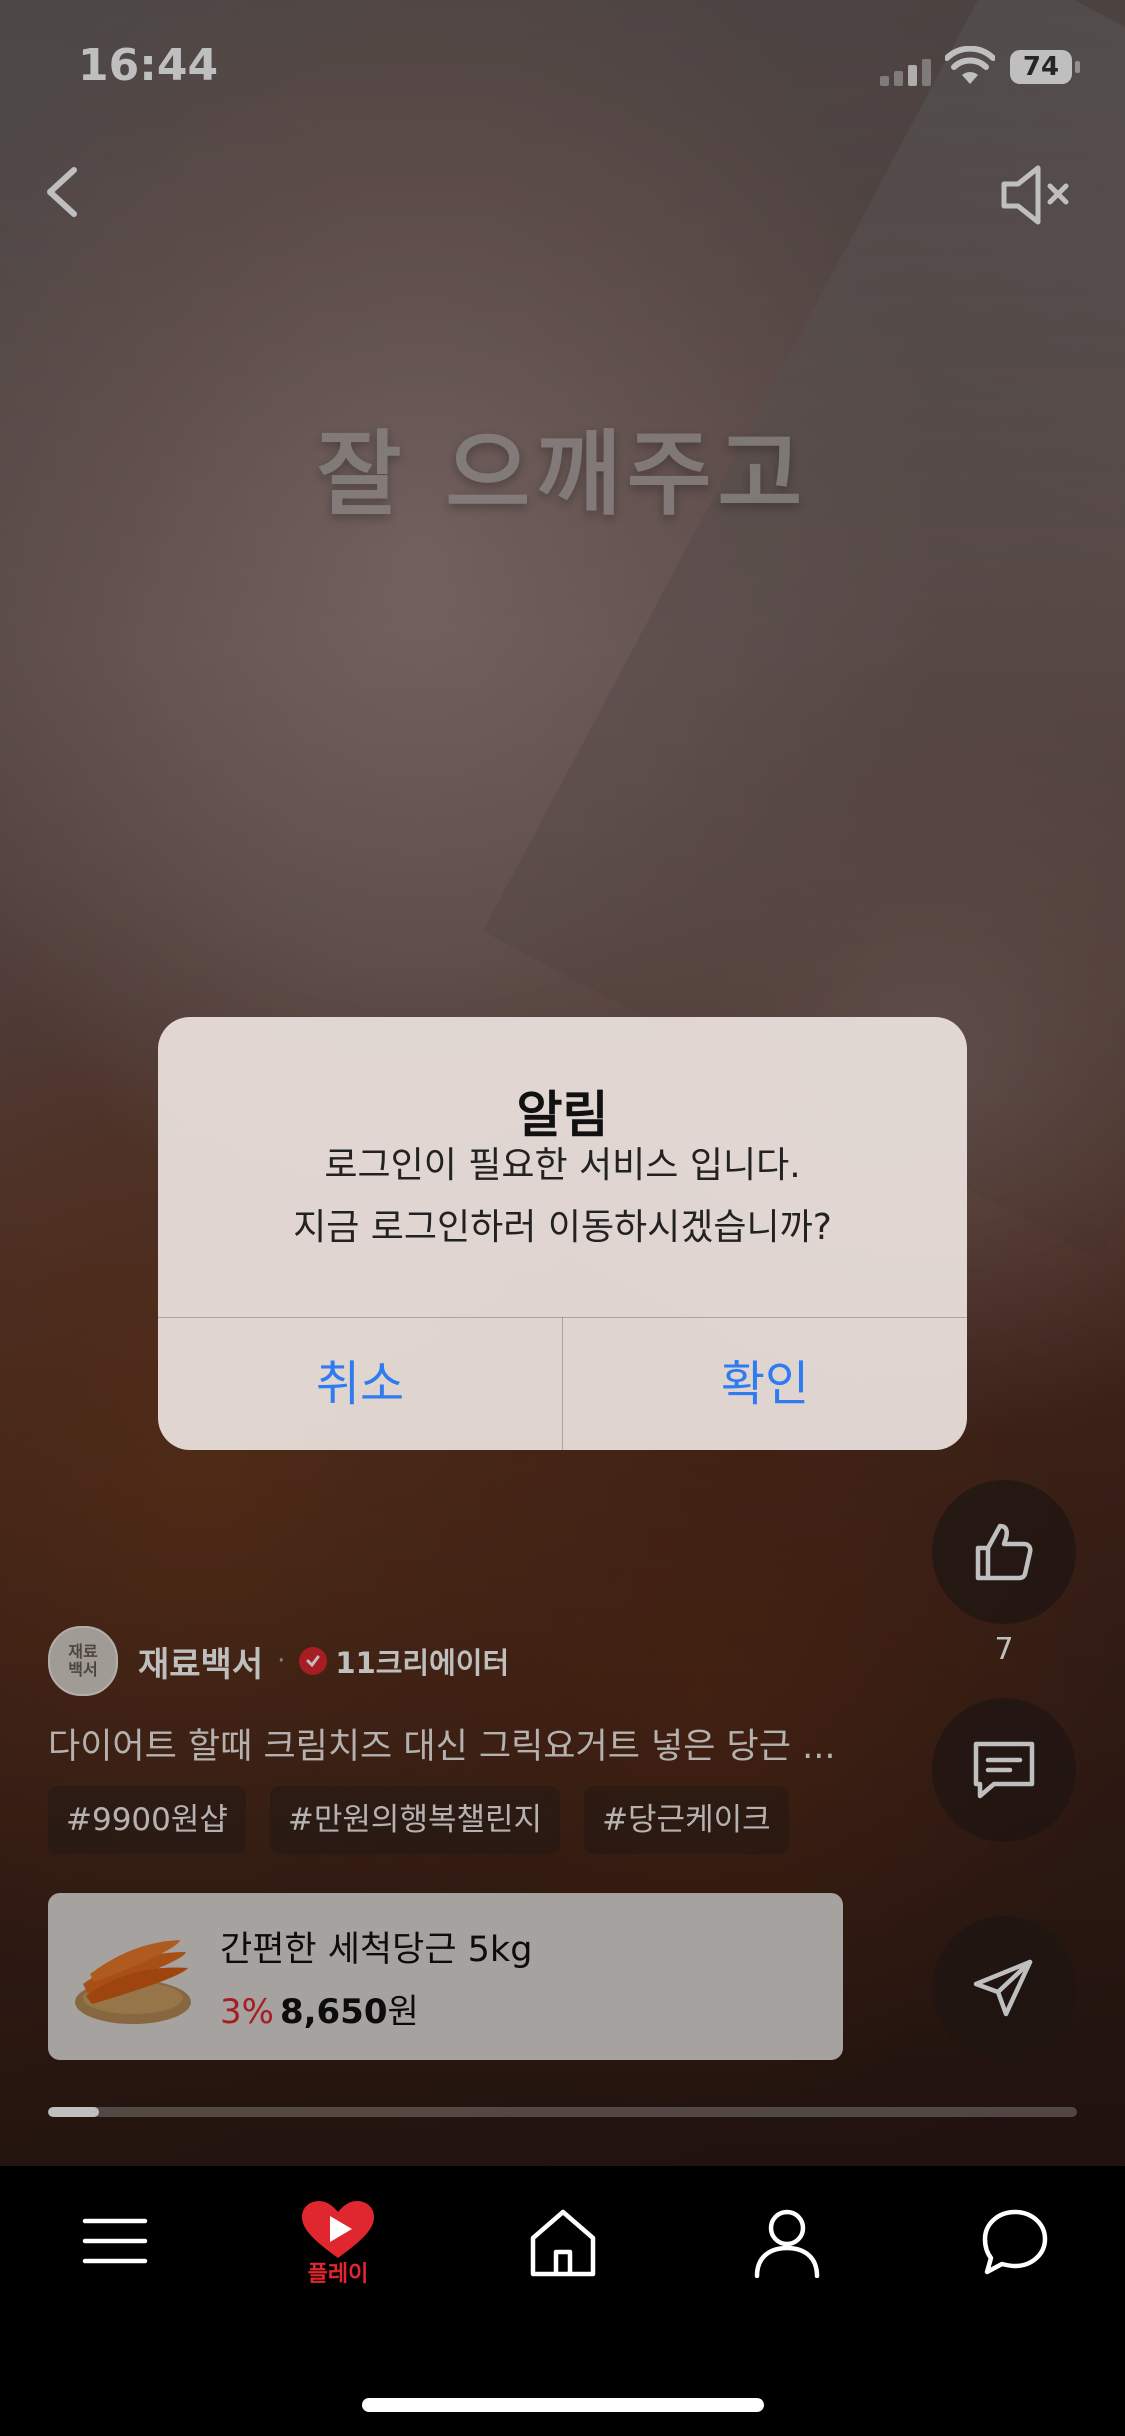  I want to click on play-heart-icon, so click(338, 2229).